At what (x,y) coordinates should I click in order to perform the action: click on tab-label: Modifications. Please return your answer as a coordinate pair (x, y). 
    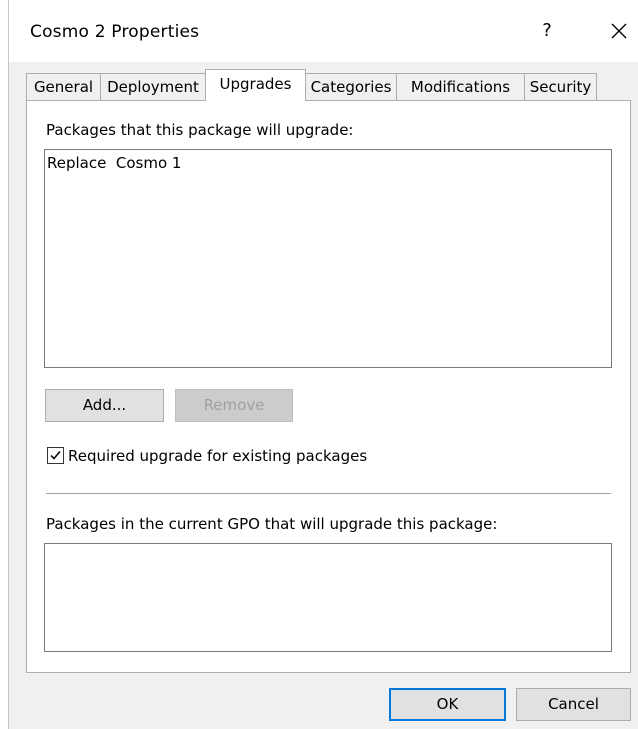
    Looking at the image, I should click on (460, 87).